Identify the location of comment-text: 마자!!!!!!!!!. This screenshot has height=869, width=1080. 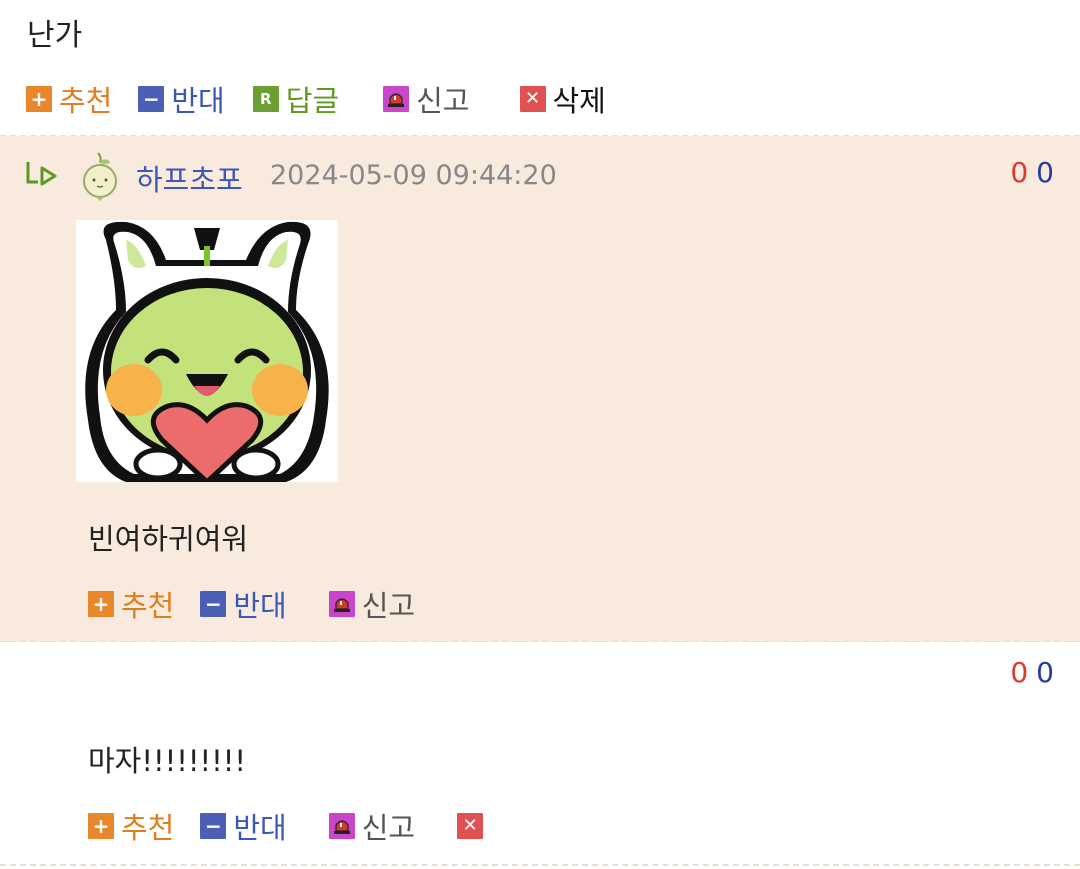
(167, 761).